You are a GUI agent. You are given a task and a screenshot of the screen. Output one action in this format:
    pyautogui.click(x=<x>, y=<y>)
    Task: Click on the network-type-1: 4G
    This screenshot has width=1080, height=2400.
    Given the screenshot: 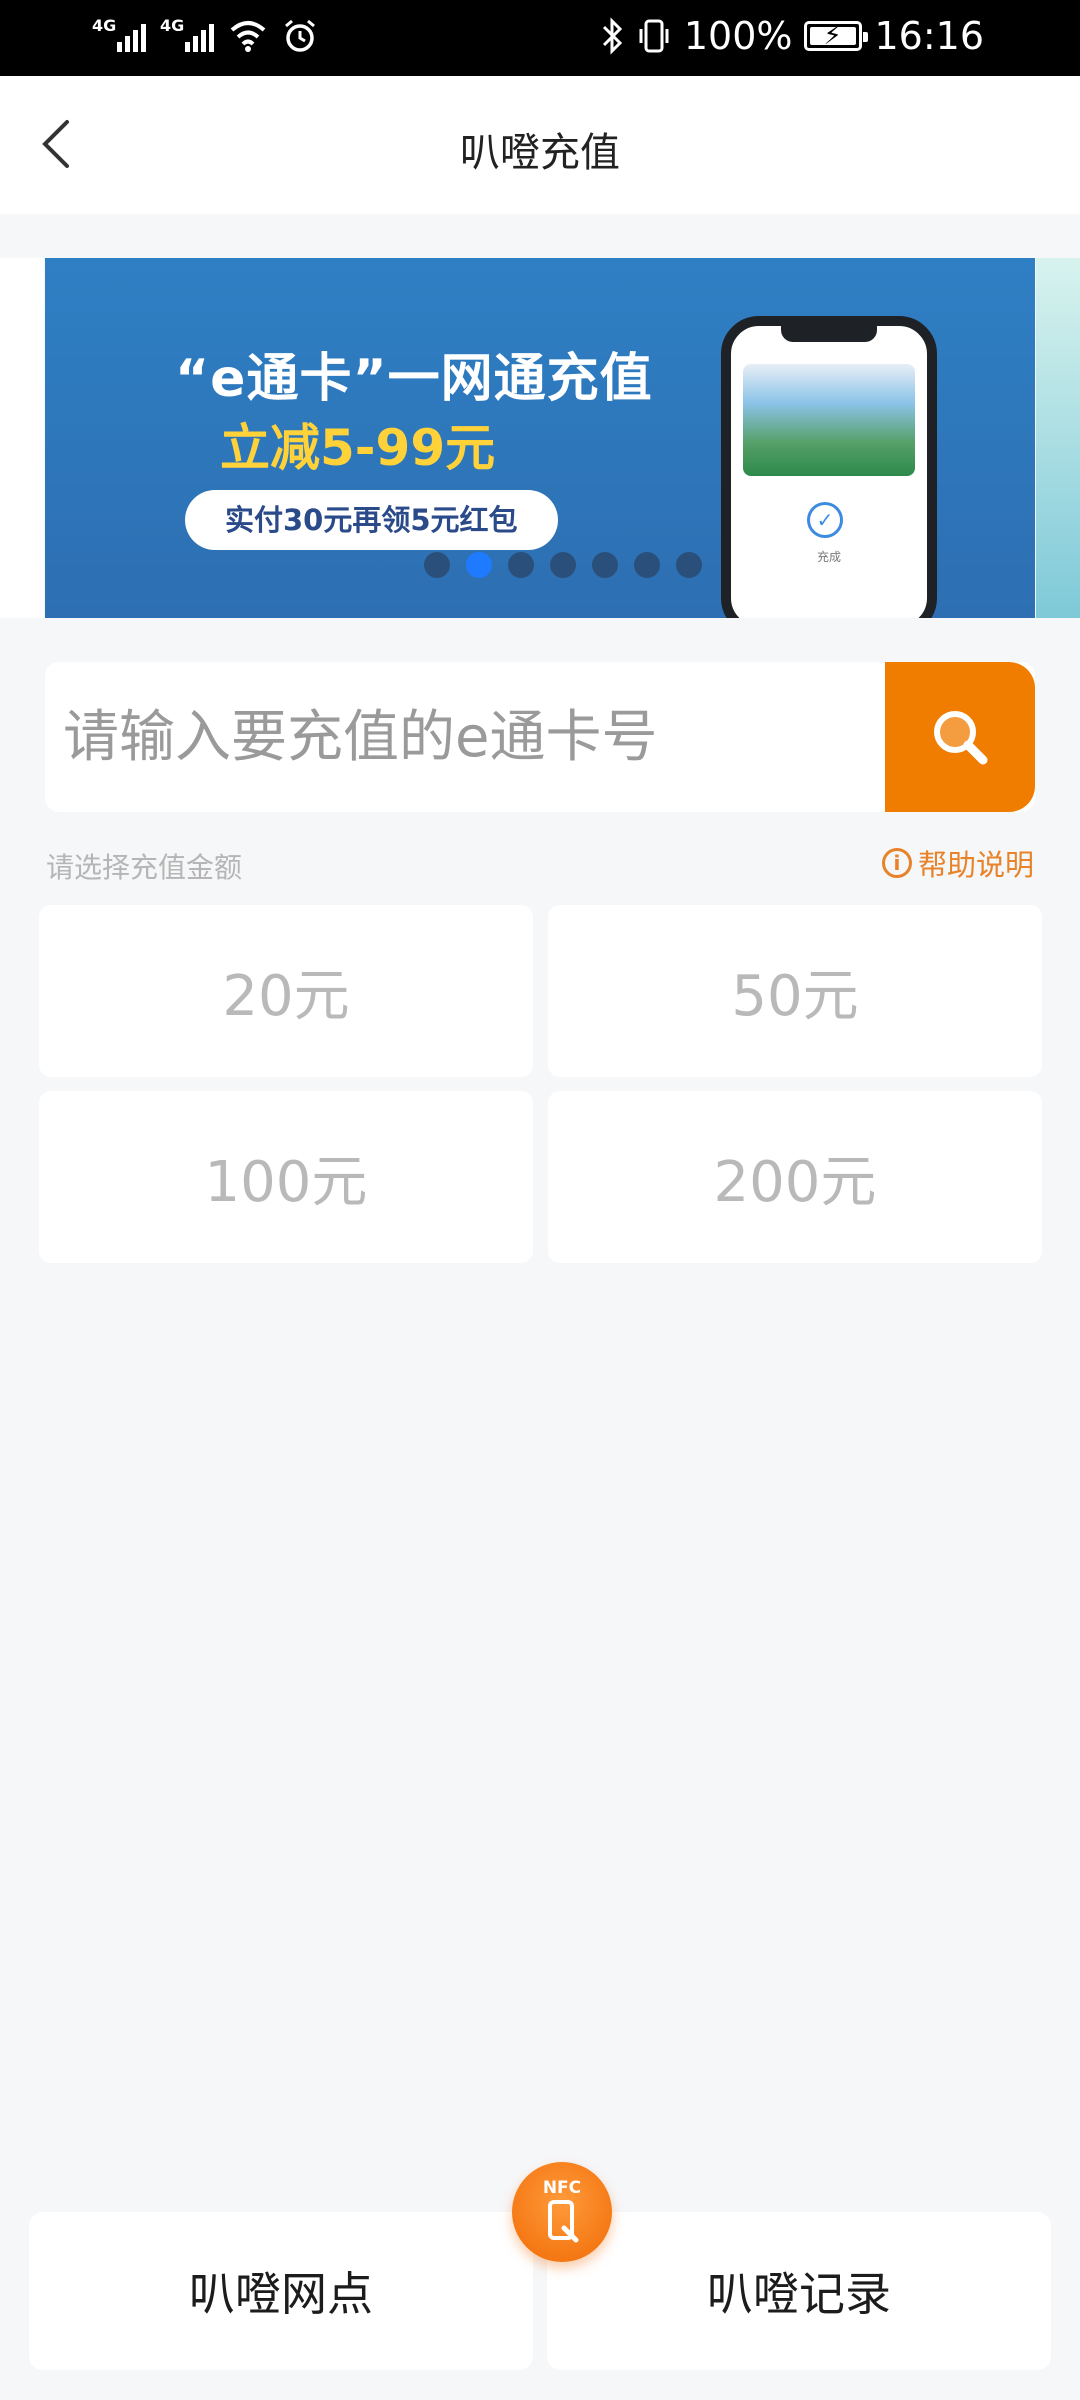 What is the action you would take?
    pyautogui.click(x=104, y=25)
    